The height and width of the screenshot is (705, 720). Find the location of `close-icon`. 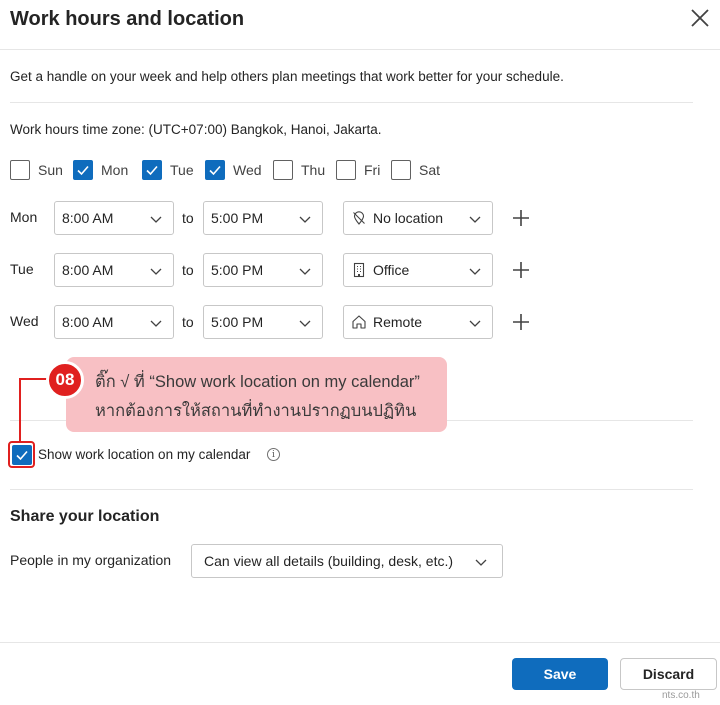

close-icon is located at coordinates (700, 18).